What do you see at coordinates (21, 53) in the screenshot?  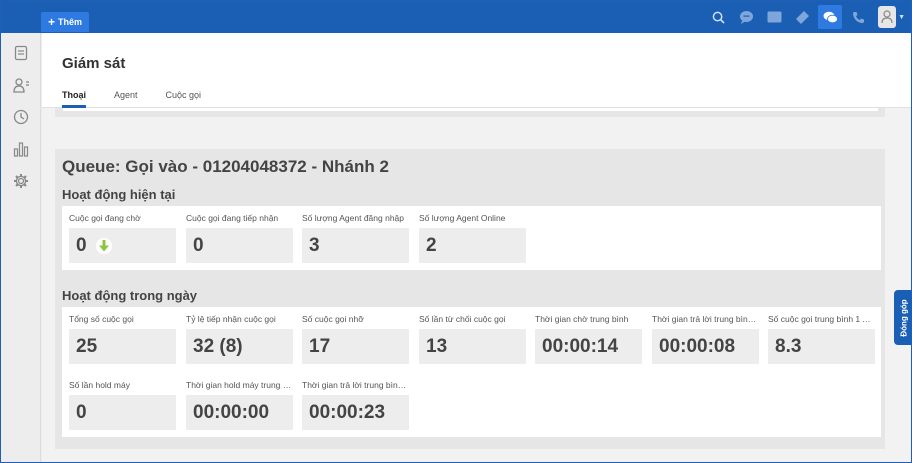 I see `document-icon` at bounding box center [21, 53].